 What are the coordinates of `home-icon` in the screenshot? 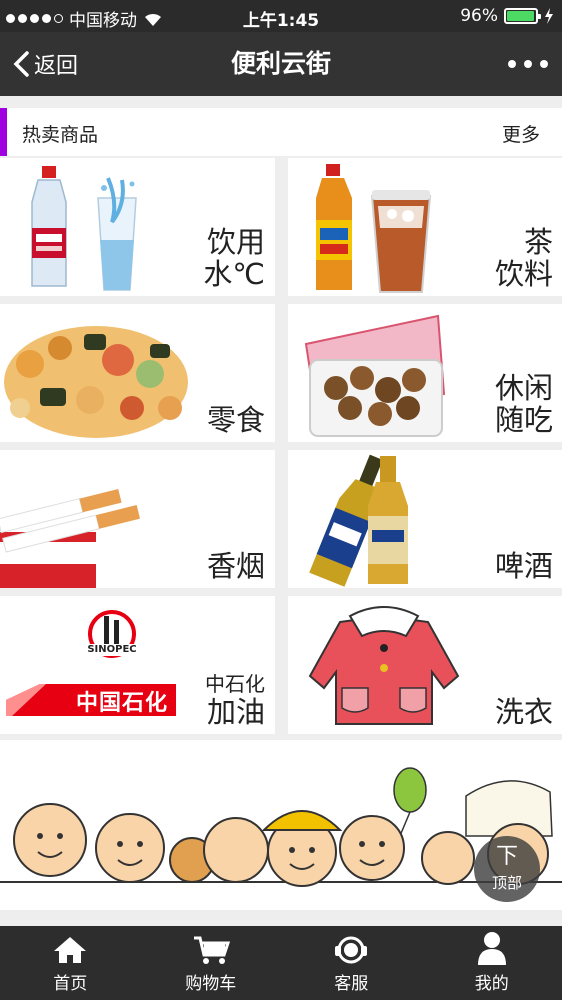 It's located at (70, 950).